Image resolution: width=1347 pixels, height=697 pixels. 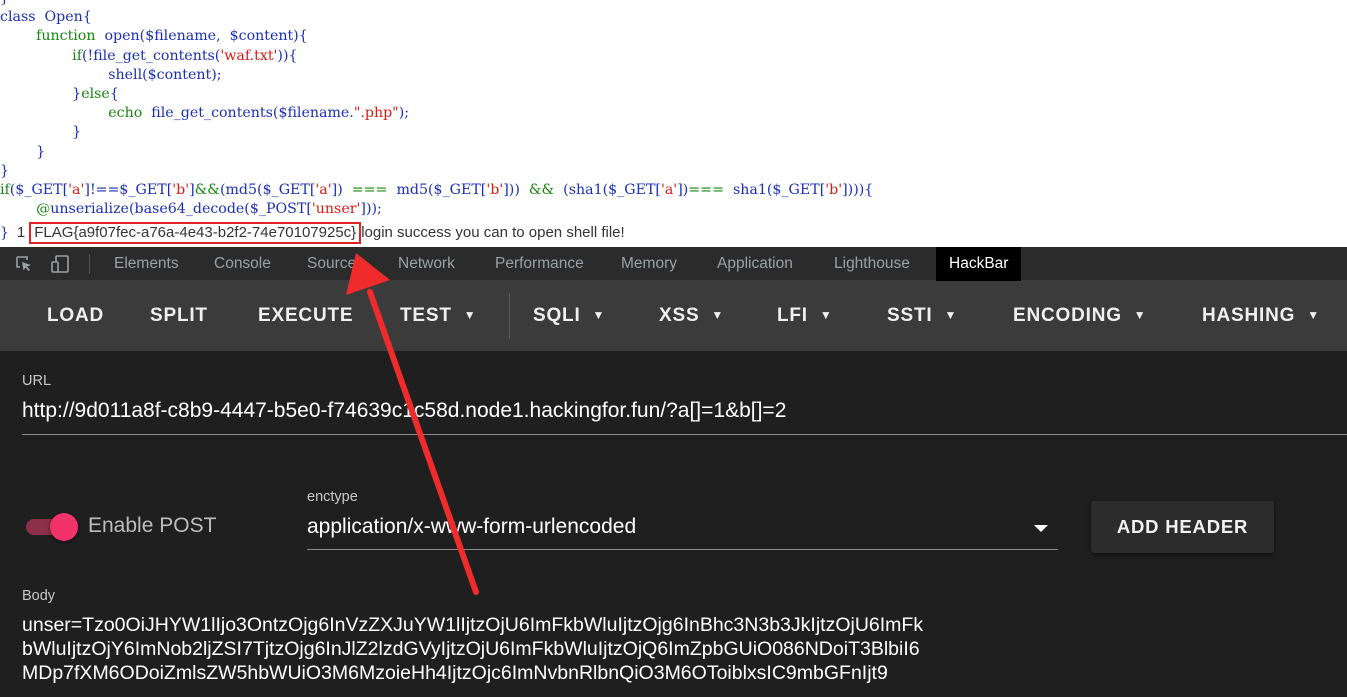 What do you see at coordinates (404, 113) in the screenshot?
I see `code-token: );` at bounding box center [404, 113].